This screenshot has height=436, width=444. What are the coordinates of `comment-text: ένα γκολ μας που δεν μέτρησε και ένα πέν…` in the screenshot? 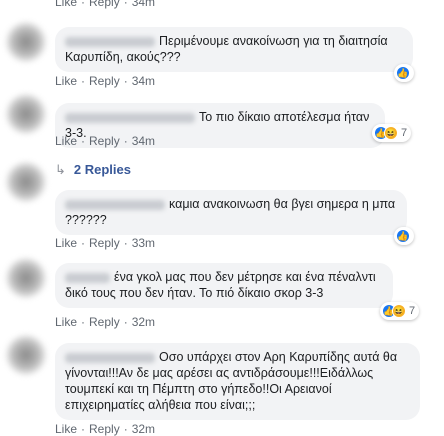 It's located at (220, 285).